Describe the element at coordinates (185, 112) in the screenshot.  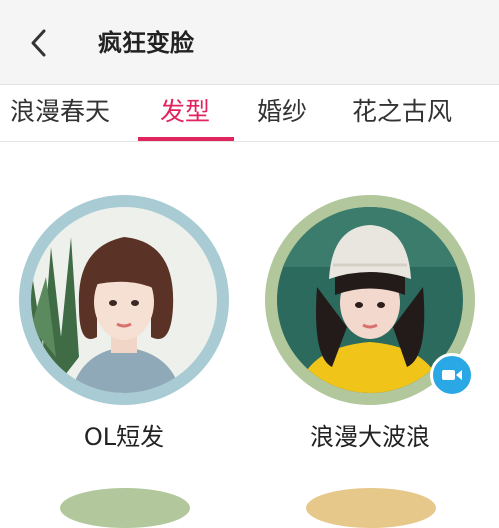
I see `tab-hairstyle: 发型` at that location.